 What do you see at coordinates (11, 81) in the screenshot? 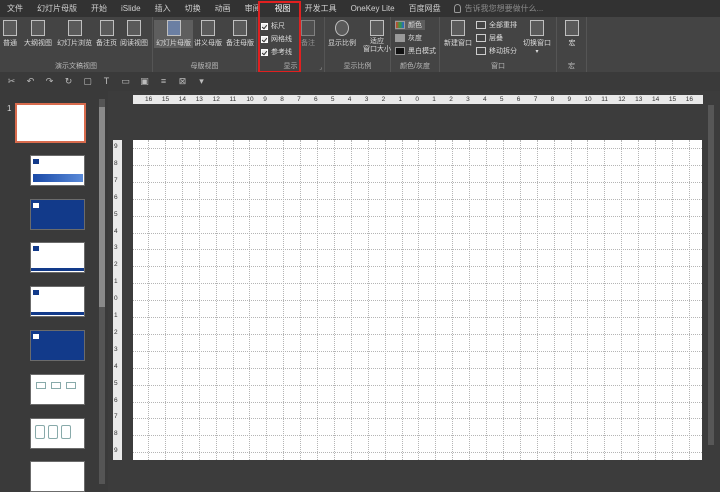
I see `cut-icon: ✂` at bounding box center [11, 81].